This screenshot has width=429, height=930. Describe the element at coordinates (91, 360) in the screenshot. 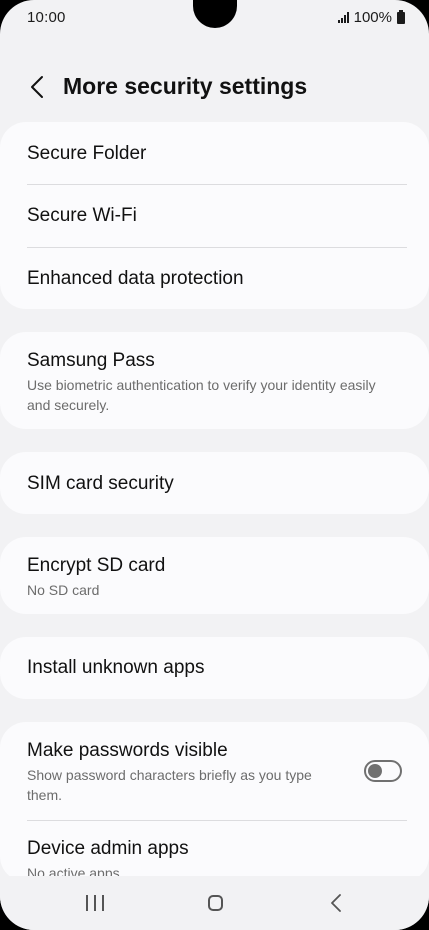

I see `item-title: Samsung Pass` at that location.